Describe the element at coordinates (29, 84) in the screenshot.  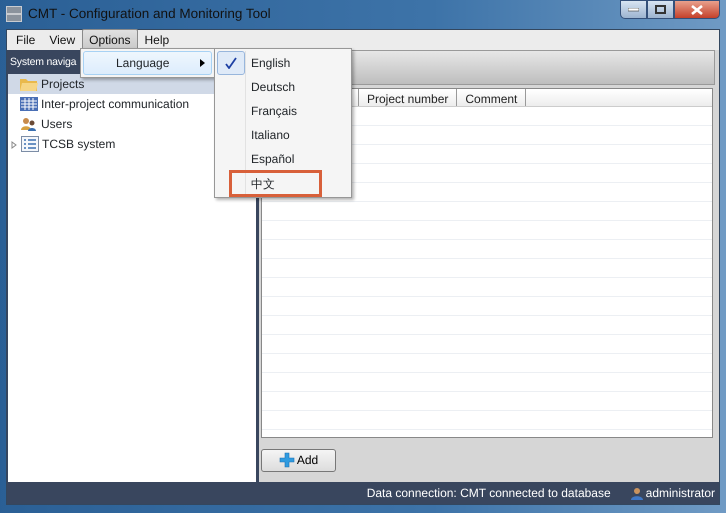
I see `folder-icon` at that location.